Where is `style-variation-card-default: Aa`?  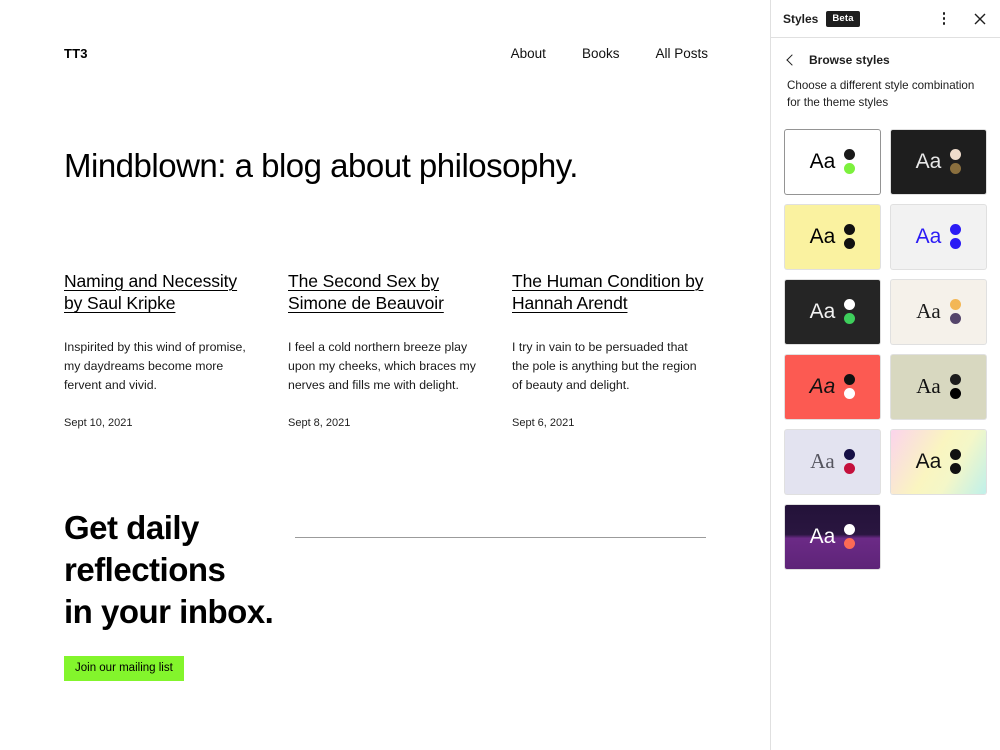 style-variation-card-default: Aa is located at coordinates (832, 161).